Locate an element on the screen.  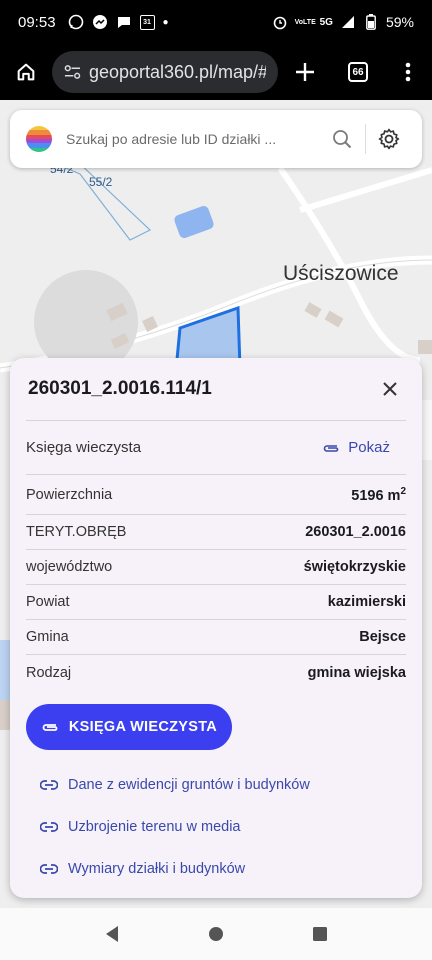
recents-icon is located at coordinates (320, 934).